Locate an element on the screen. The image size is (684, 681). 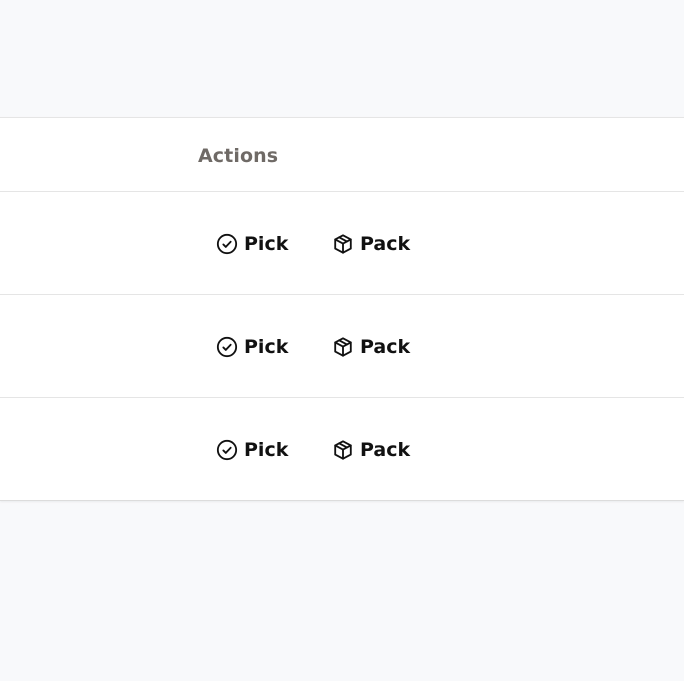
actions-column-header: Actions is located at coordinates (238, 156).